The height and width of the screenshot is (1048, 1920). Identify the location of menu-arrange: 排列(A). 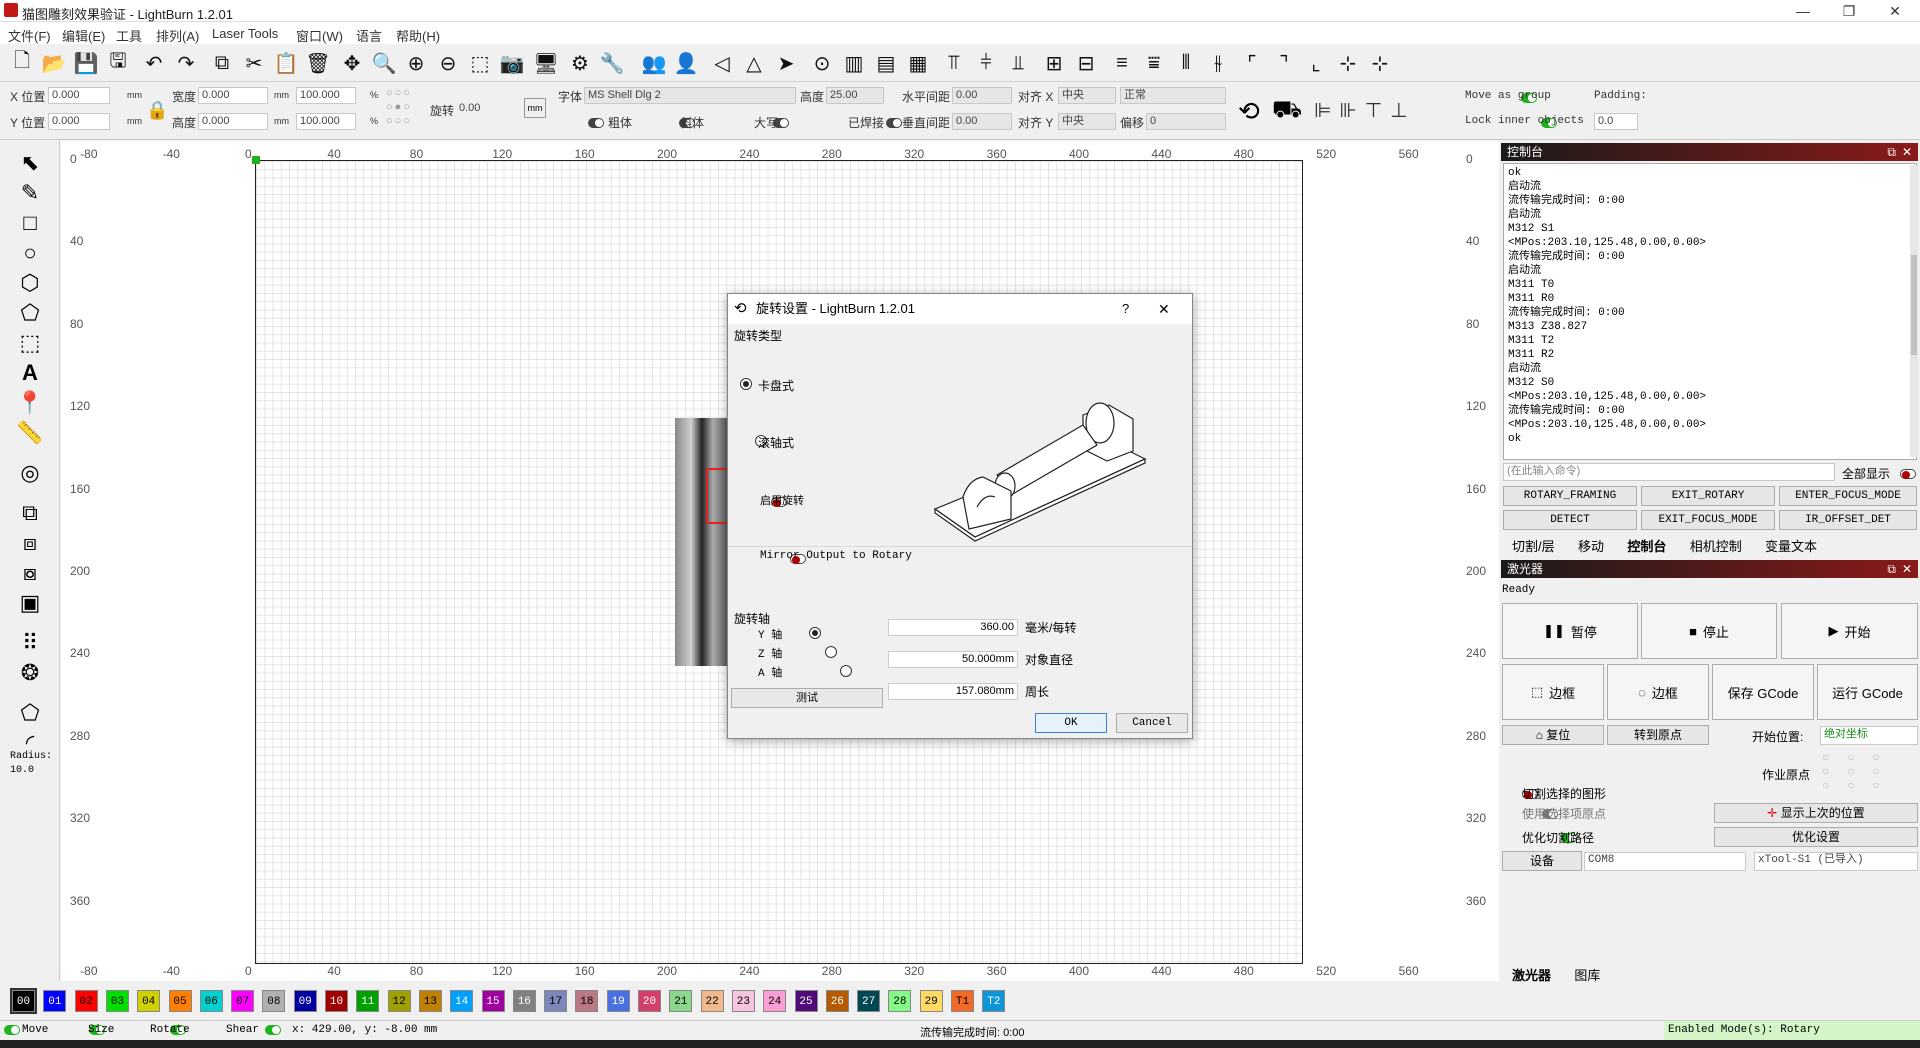
(177, 35).